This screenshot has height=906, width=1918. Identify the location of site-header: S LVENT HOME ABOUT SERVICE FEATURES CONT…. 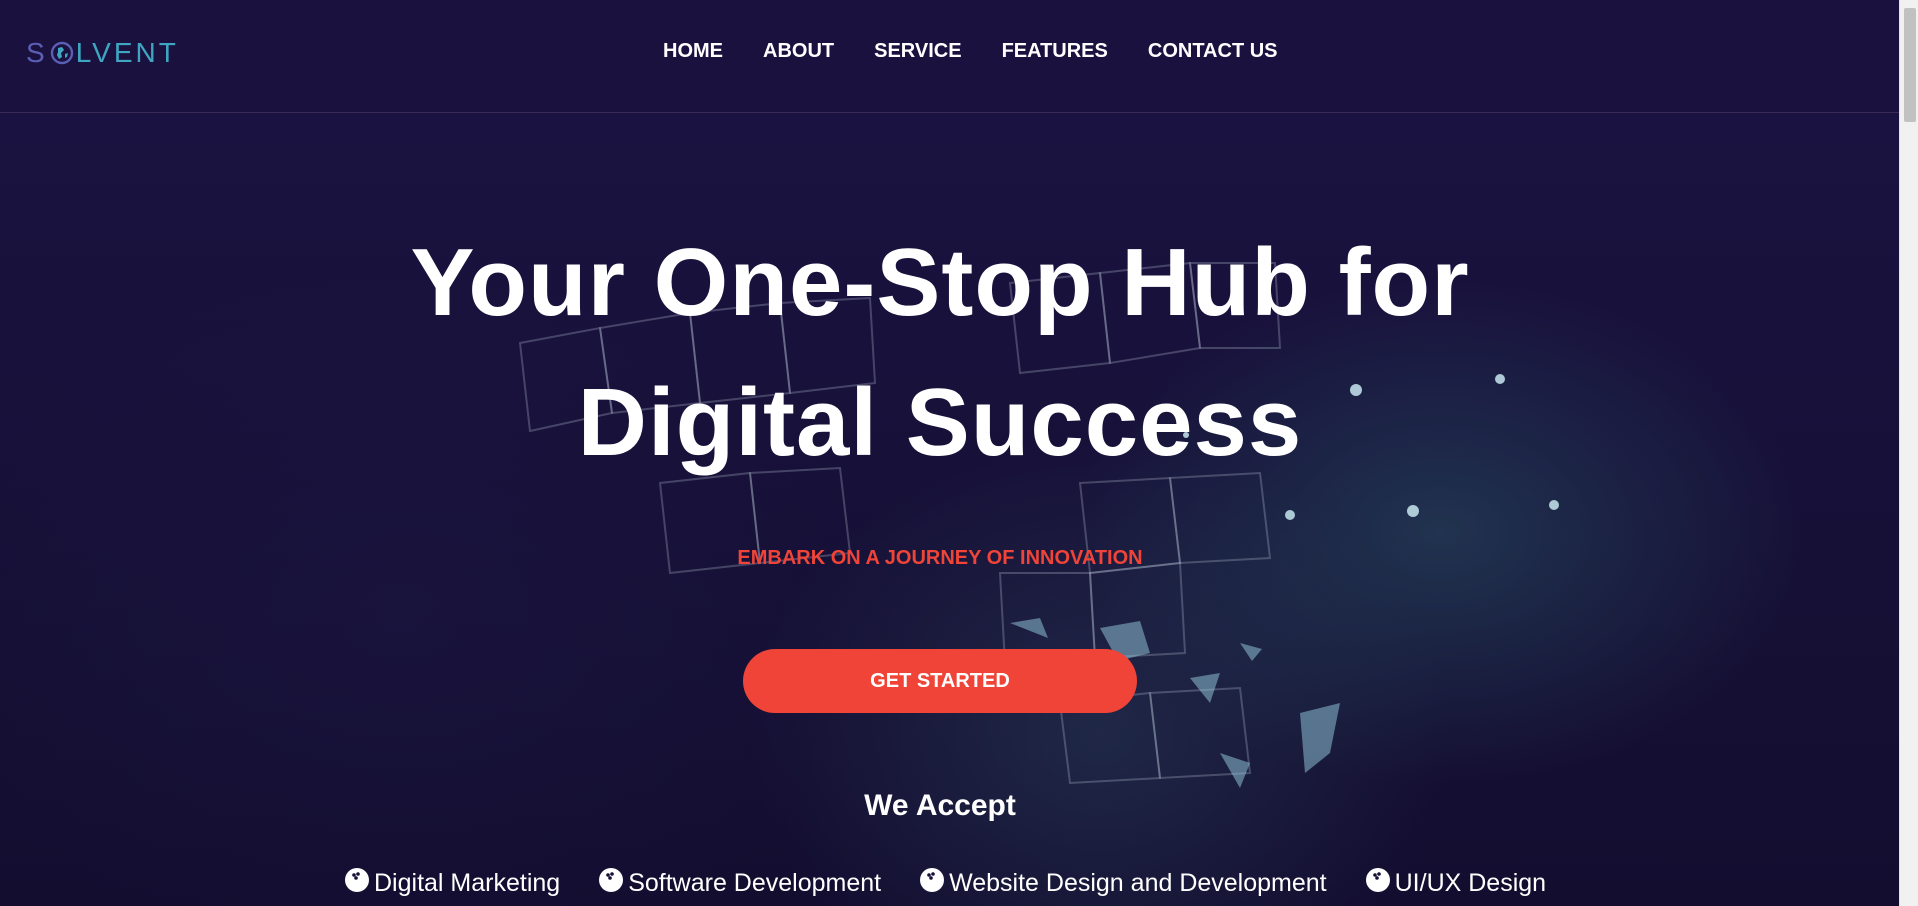
(949, 56).